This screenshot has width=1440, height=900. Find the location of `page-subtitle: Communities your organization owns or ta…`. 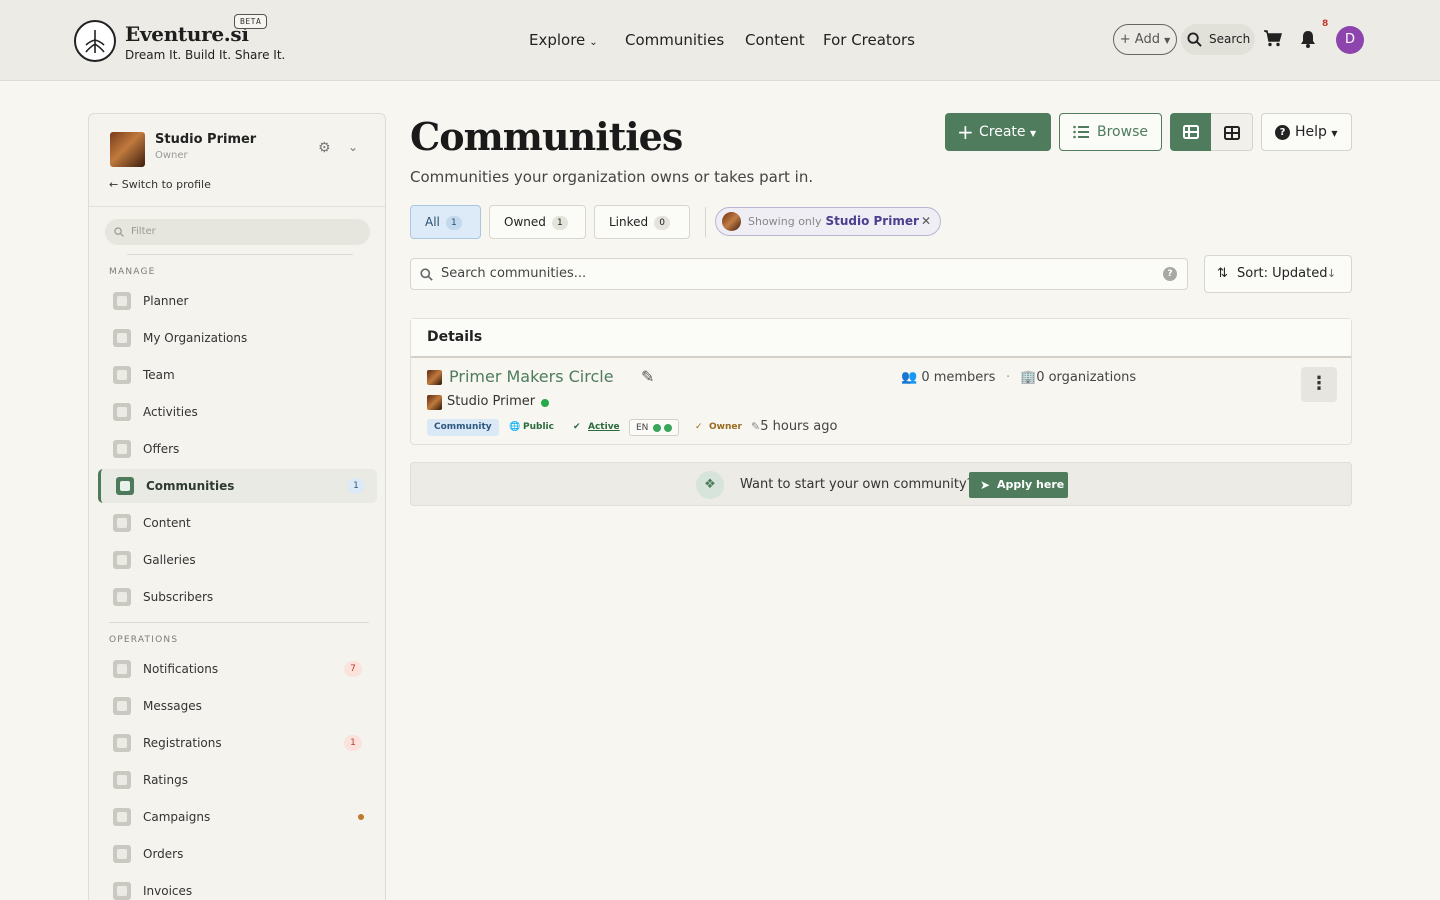

page-subtitle: Communities your organization owns or ta… is located at coordinates (612, 177).